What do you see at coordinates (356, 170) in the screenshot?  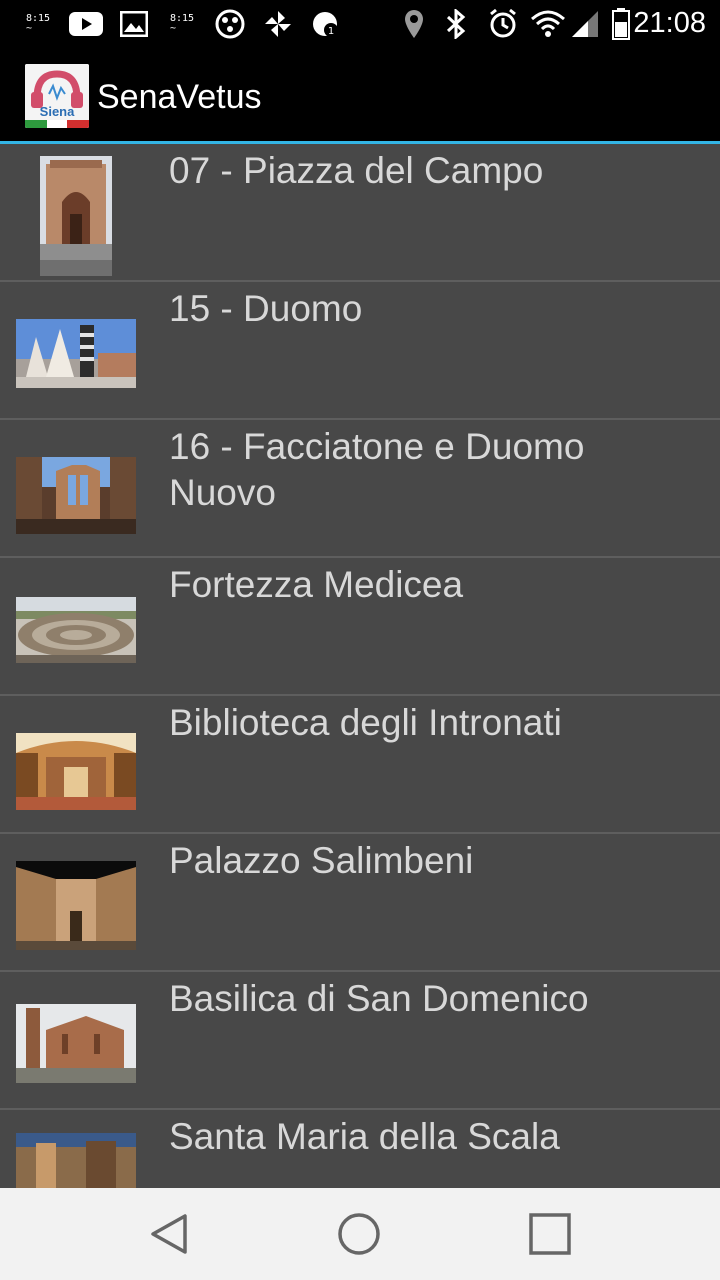 I see `list-item-label: 07 - Piazza del Campo` at bounding box center [356, 170].